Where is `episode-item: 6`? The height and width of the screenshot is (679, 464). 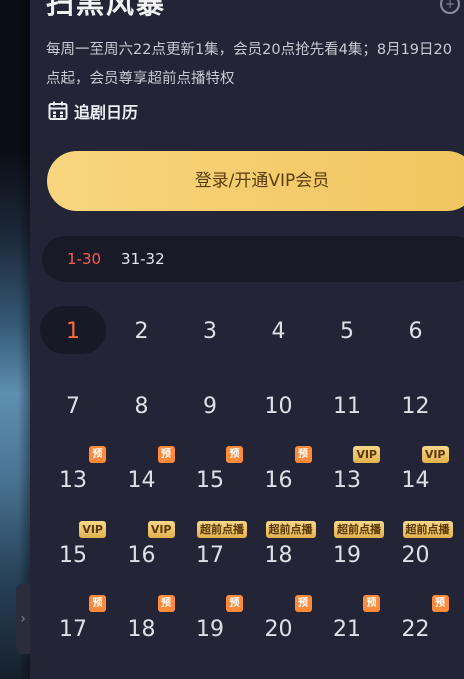 episode-item: 6 is located at coordinates (416, 330).